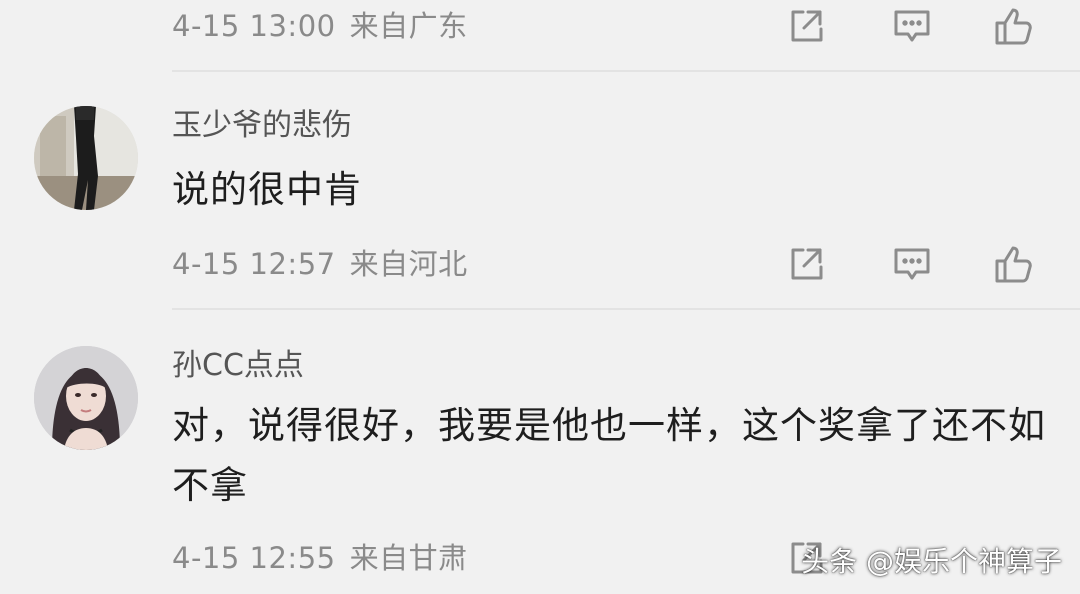 Image resolution: width=1080 pixels, height=594 pixels. I want to click on comment-timestamp: 4-15 12:55, so click(254, 558).